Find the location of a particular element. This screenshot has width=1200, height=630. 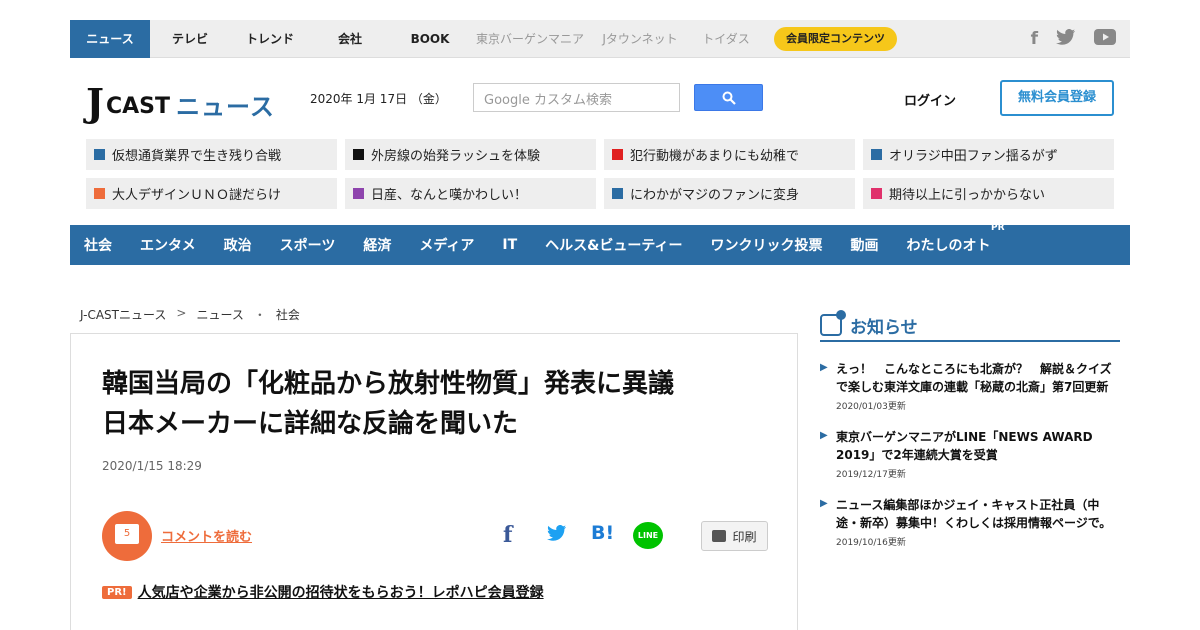

trending-tile: にわかがマジのファンに変身 is located at coordinates (729, 193).